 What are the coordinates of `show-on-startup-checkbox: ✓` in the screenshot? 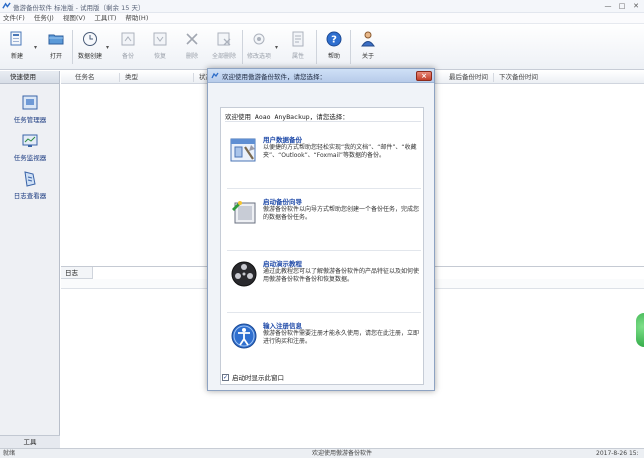 It's located at (225, 377).